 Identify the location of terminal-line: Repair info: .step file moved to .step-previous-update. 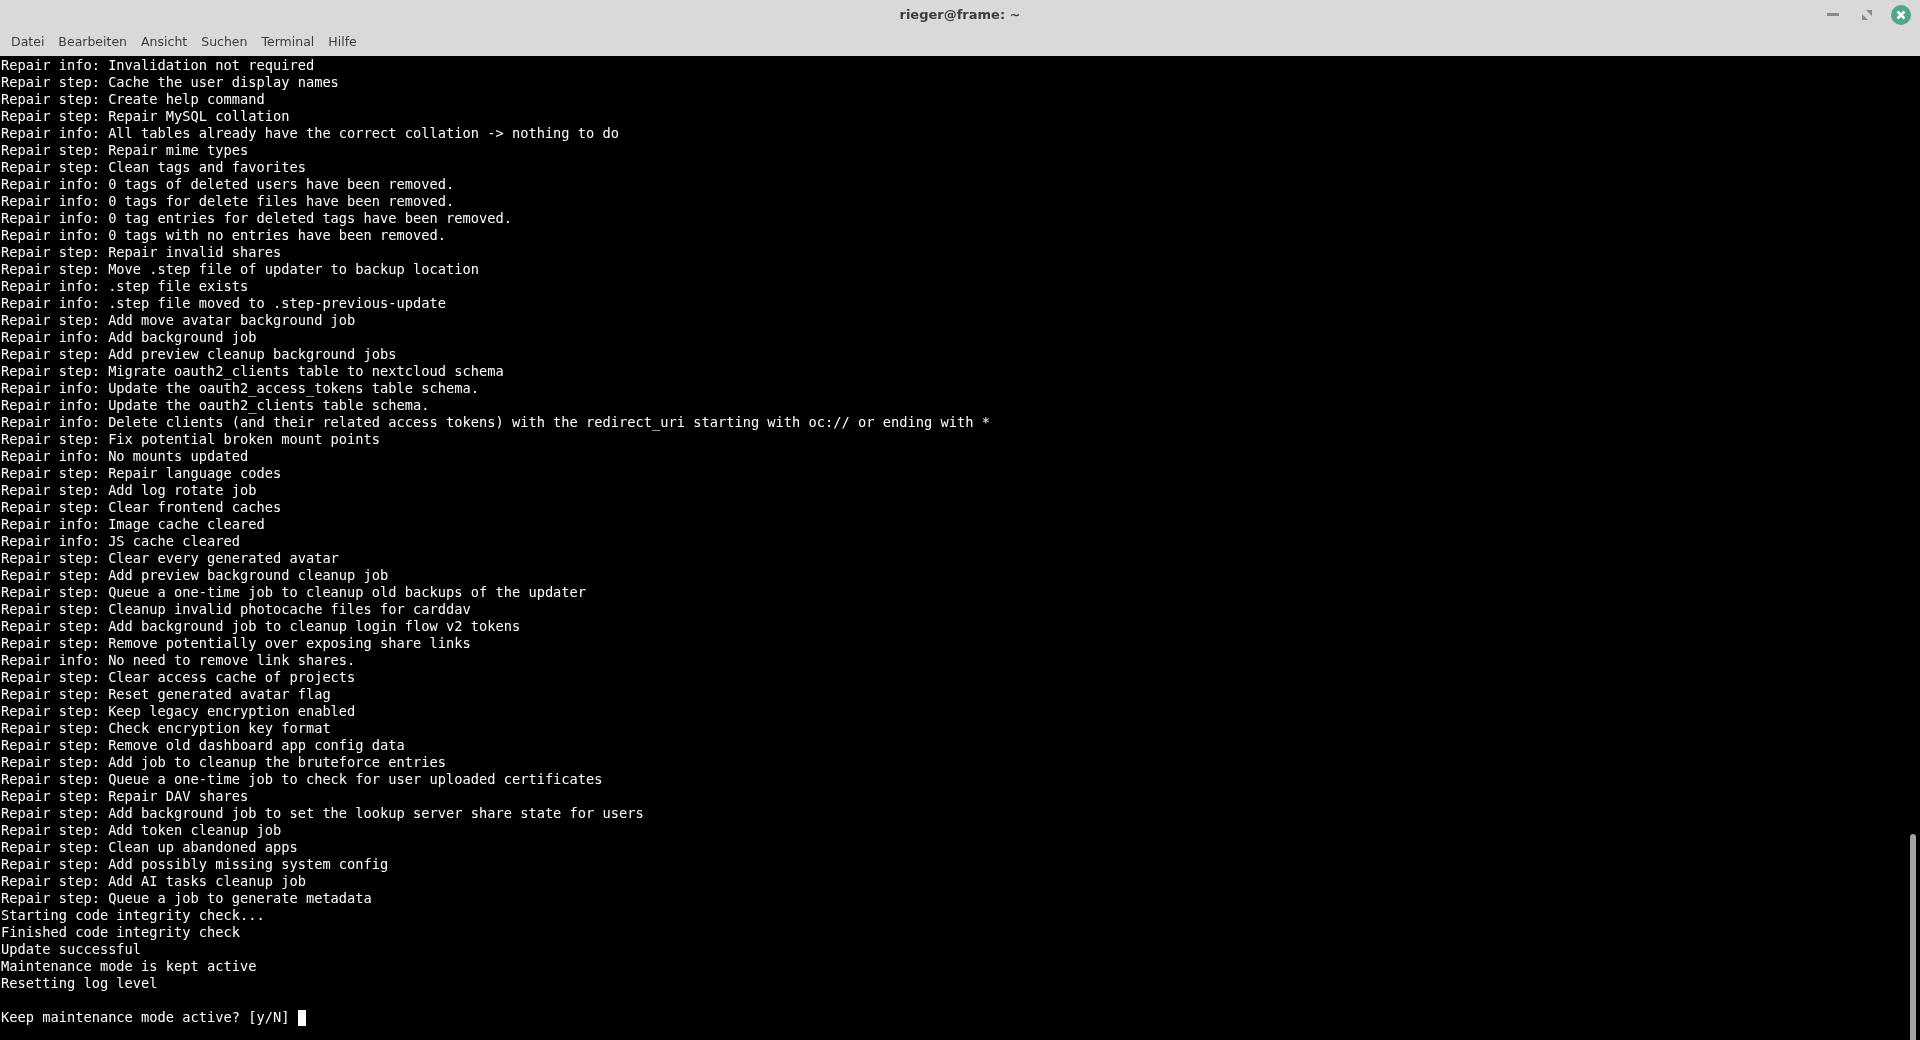
(223, 303).